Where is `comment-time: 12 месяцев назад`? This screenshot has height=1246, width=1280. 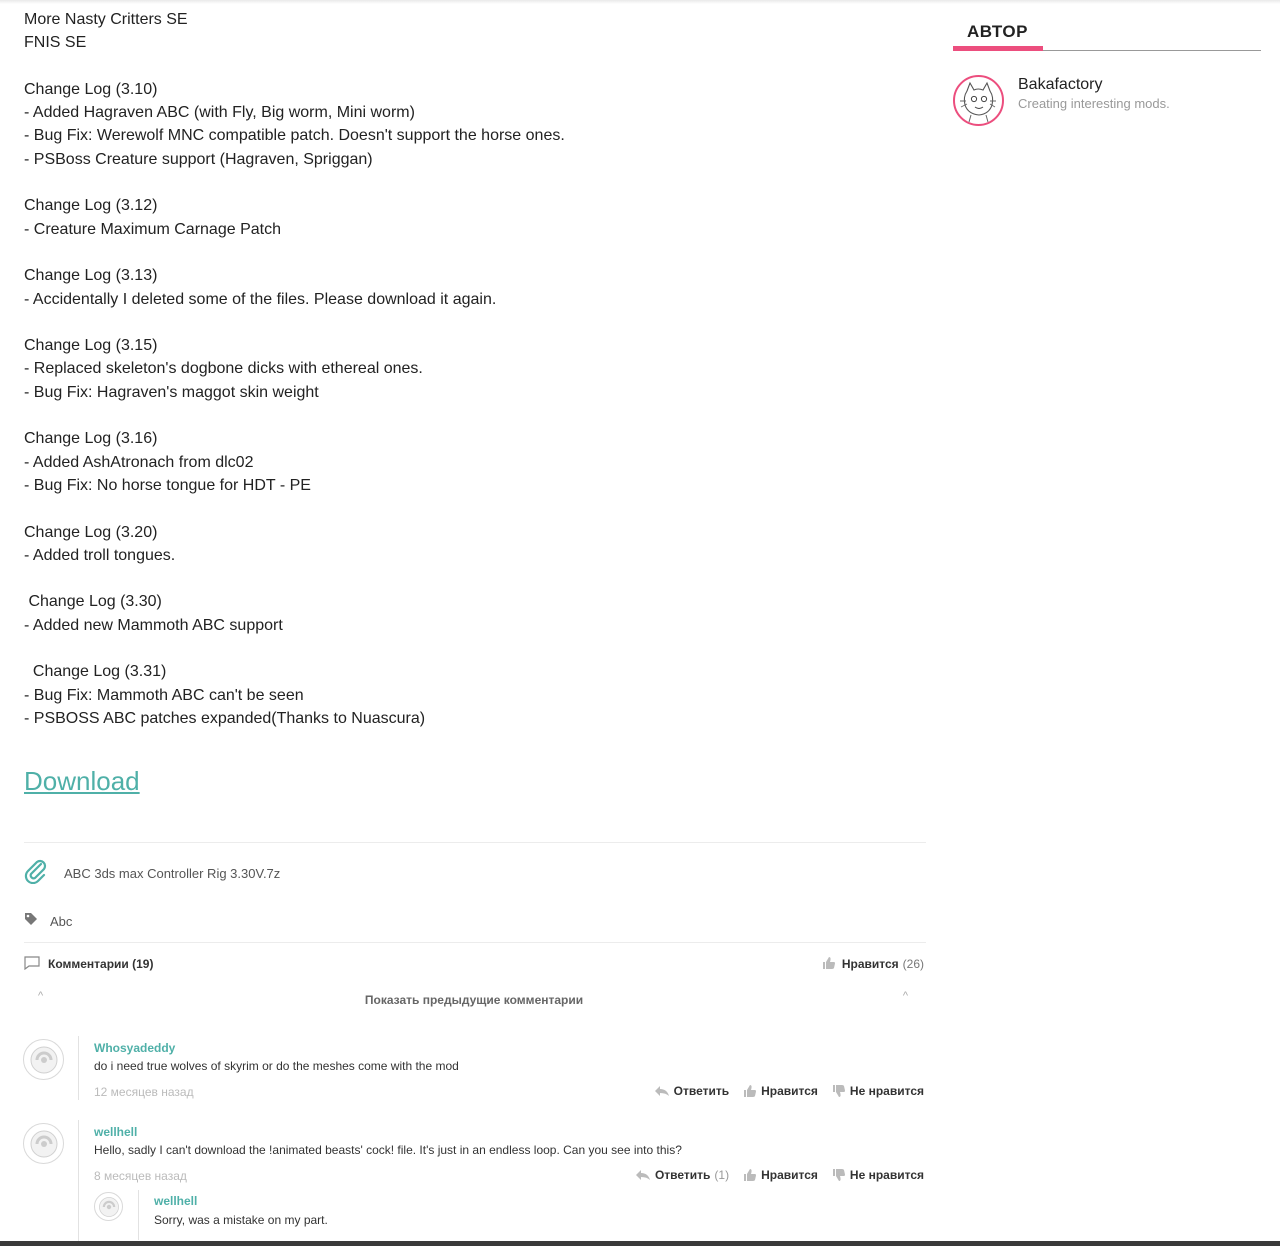 comment-time: 12 месяцев назад is located at coordinates (144, 1092).